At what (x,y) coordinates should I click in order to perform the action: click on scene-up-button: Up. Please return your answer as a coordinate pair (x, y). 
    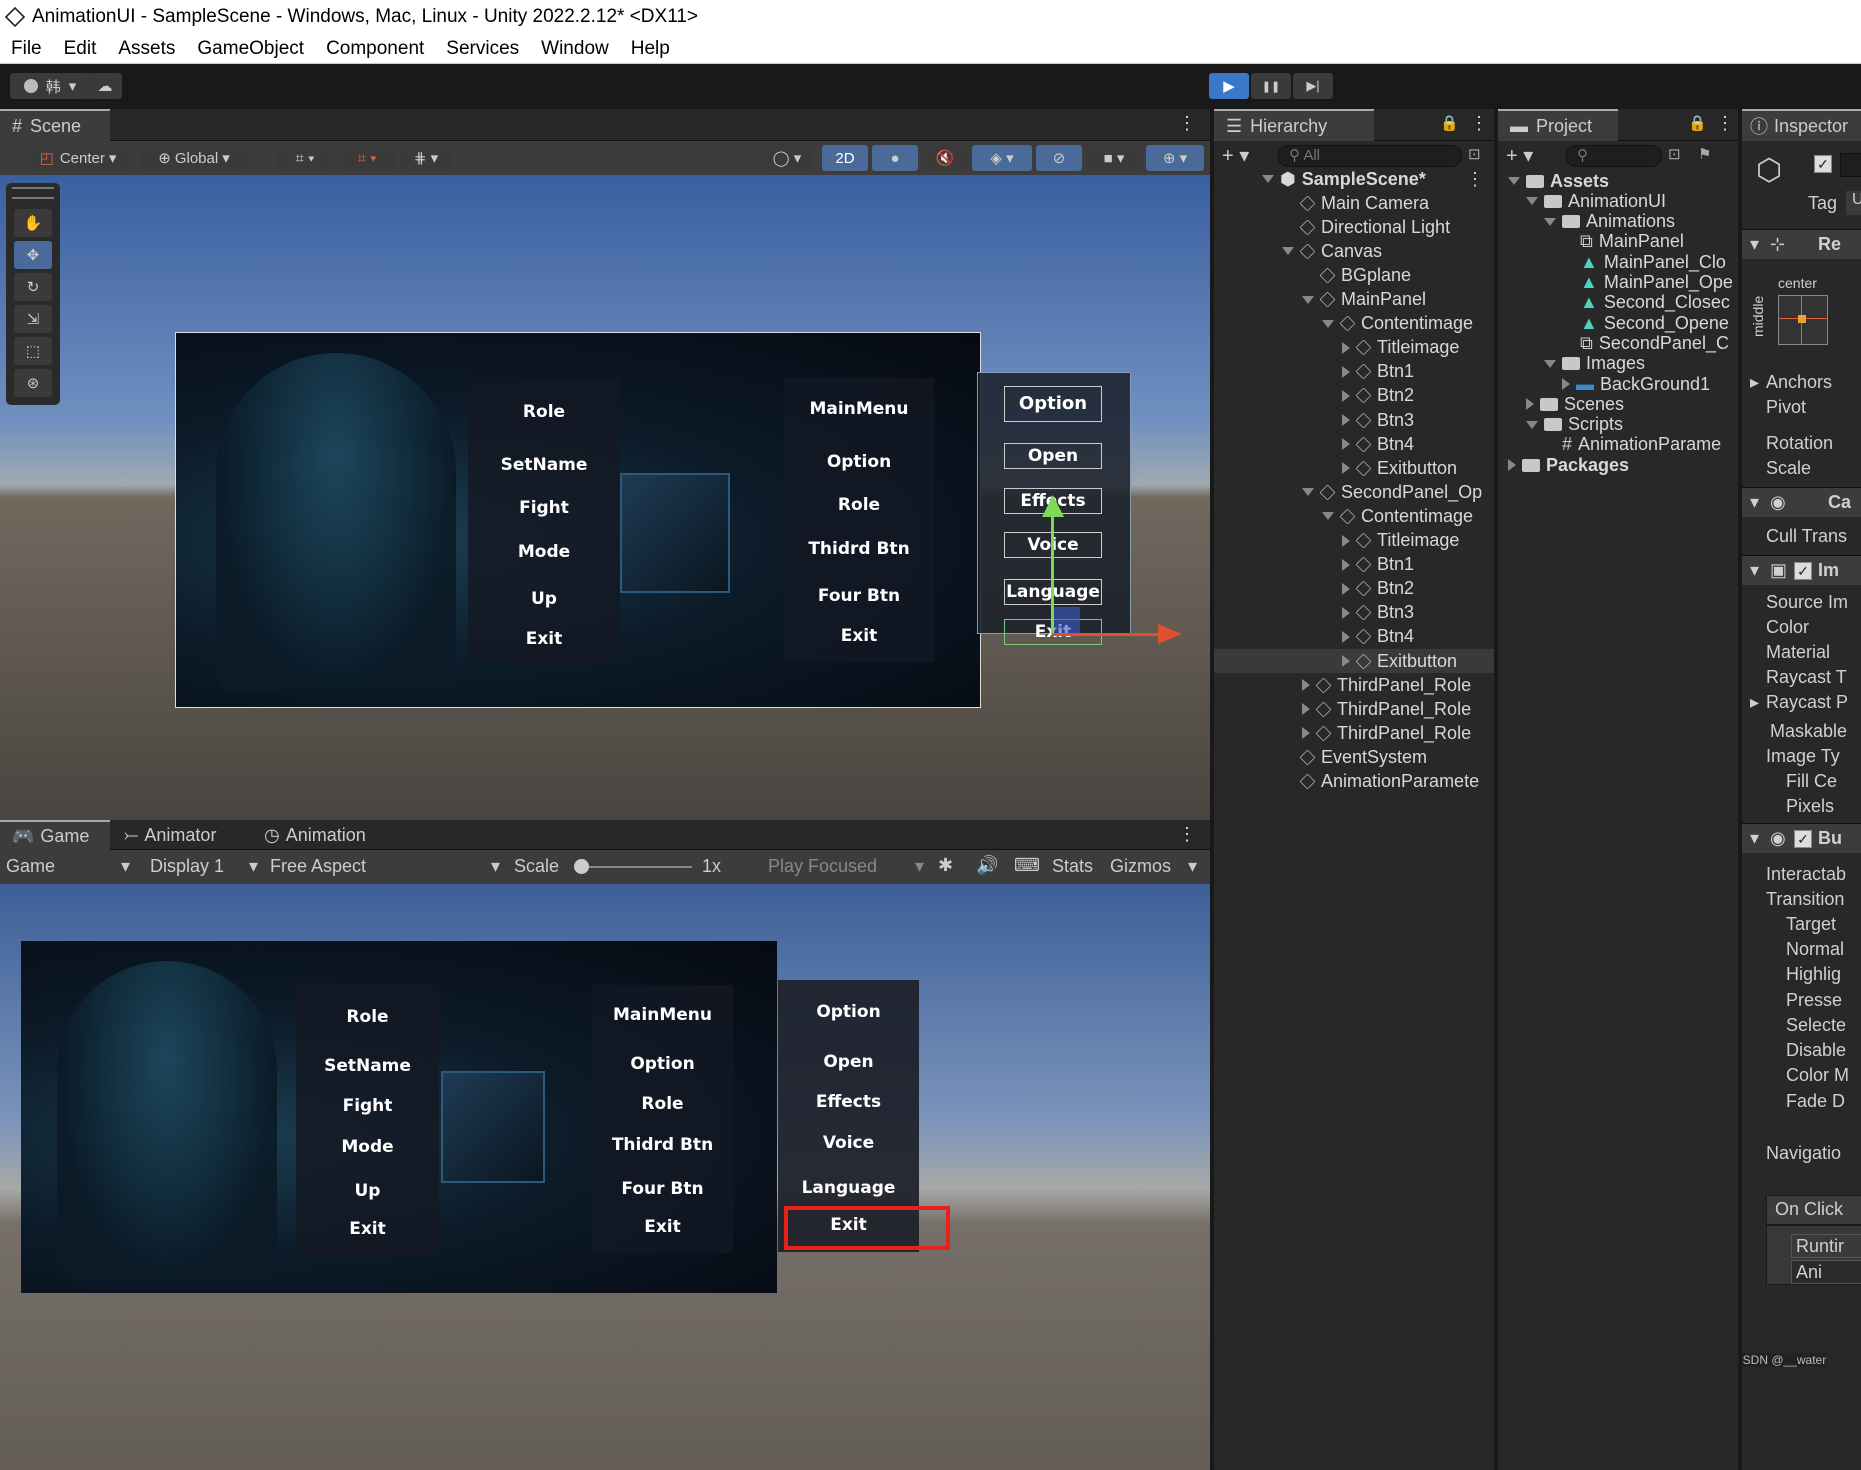
    Looking at the image, I should click on (544, 599).